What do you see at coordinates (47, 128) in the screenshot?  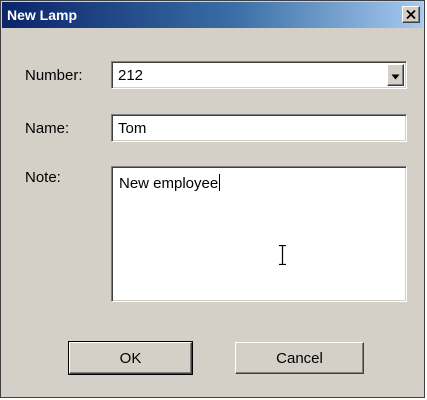 I see `name-label: Name:` at bounding box center [47, 128].